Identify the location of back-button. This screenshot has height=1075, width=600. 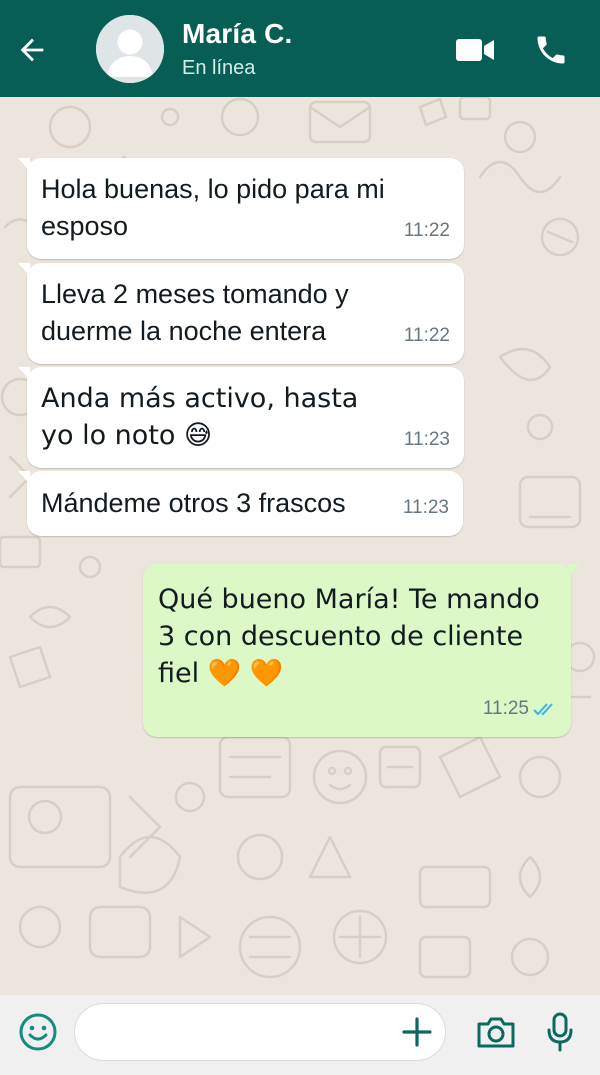
(32, 50).